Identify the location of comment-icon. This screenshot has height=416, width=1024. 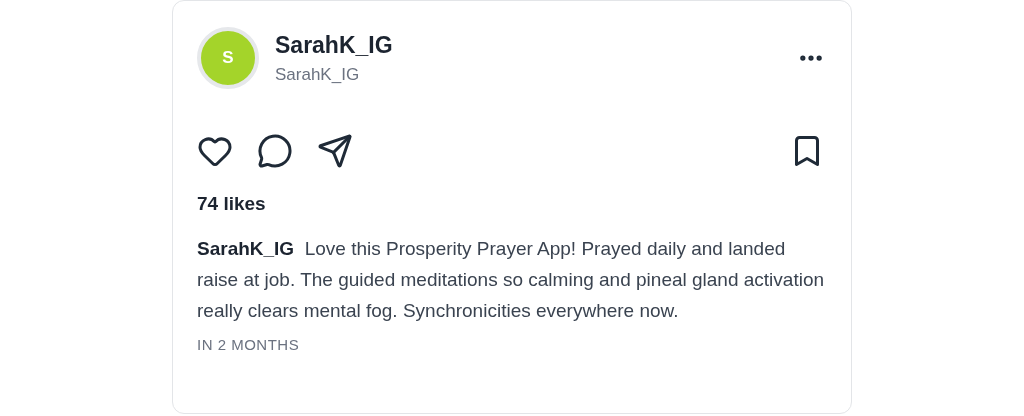
(275, 151).